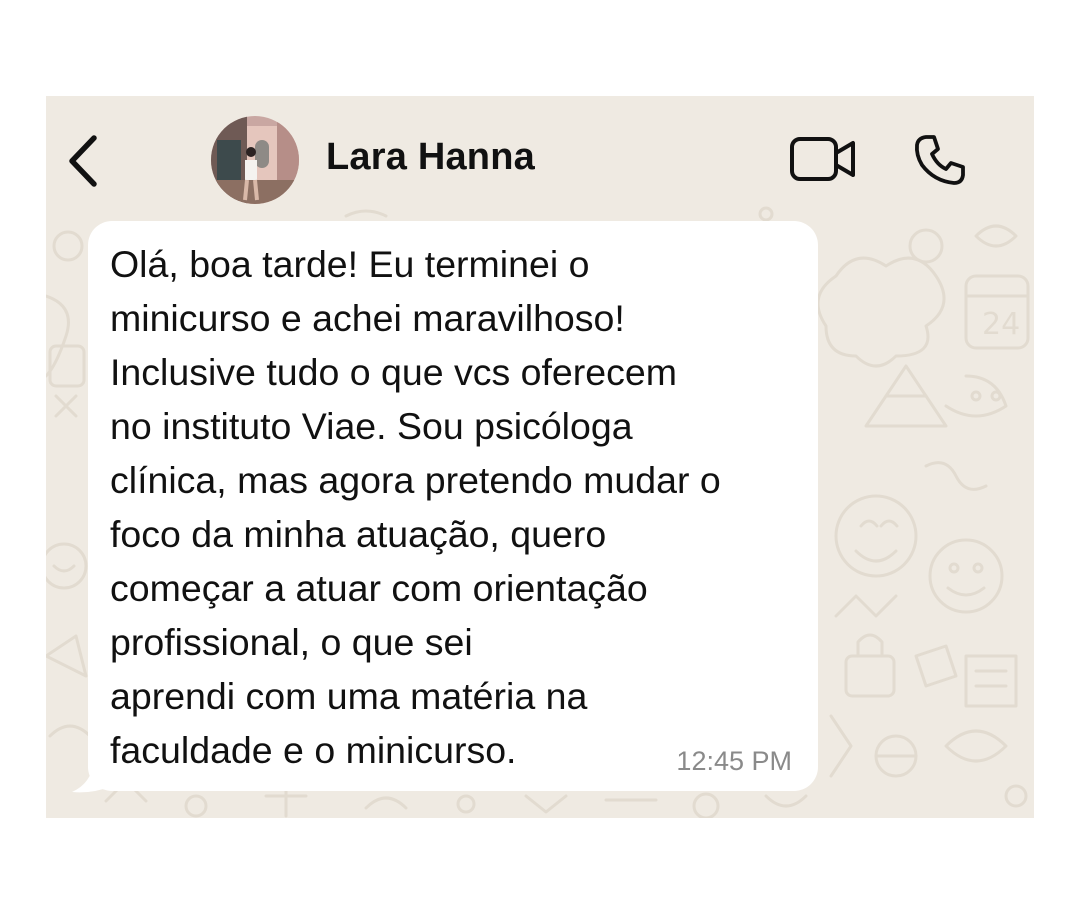 This screenshot has width=1080, height=900. Describe the element at coordinates (734, 761) in the screenshot. I see `message-timestamp: 12:45 PM` at that location.